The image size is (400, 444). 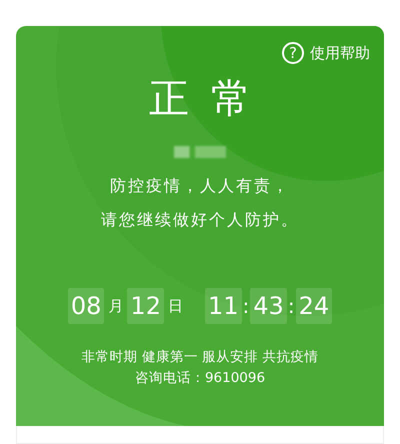 I want to click on clock-digits: 43, so click(x=268, y=306).